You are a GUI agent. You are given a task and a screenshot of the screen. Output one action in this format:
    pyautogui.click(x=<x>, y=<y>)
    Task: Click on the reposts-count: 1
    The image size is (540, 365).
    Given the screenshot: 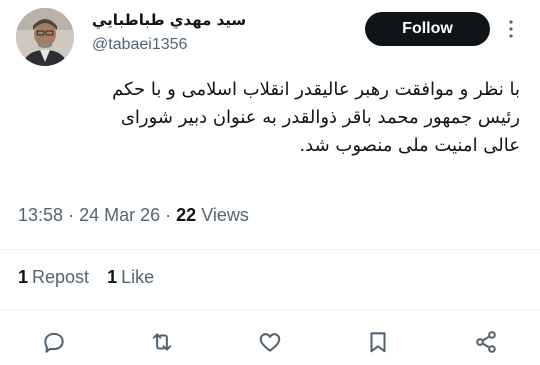 What is the action you would take?
    pyautogui.click(x=23, y=277)
    